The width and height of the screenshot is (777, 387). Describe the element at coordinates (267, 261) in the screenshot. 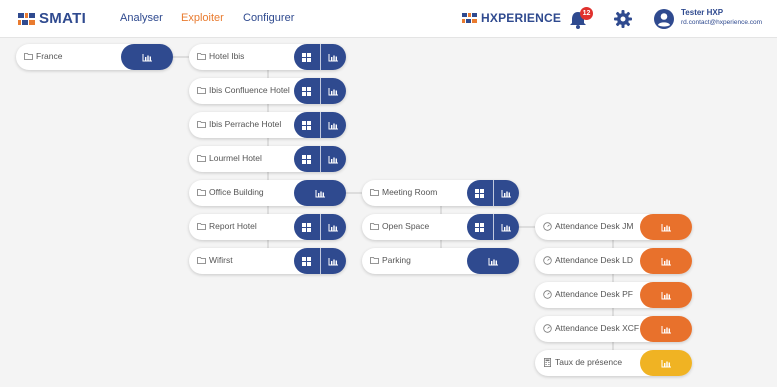

I see `tree-node-wifirst: Wifirst` at that location.